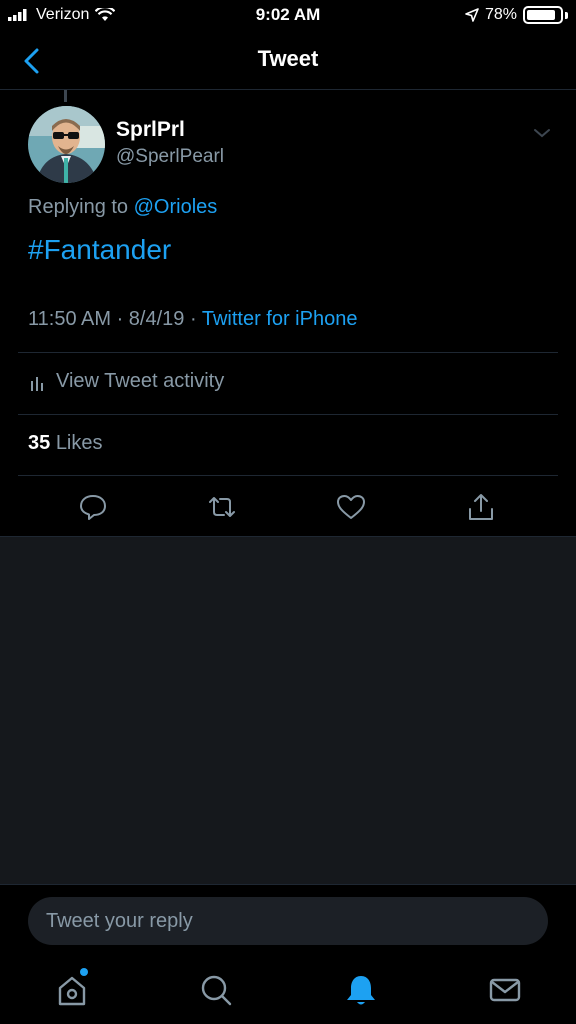  I want to click on avatar-image, so click(66, 144).